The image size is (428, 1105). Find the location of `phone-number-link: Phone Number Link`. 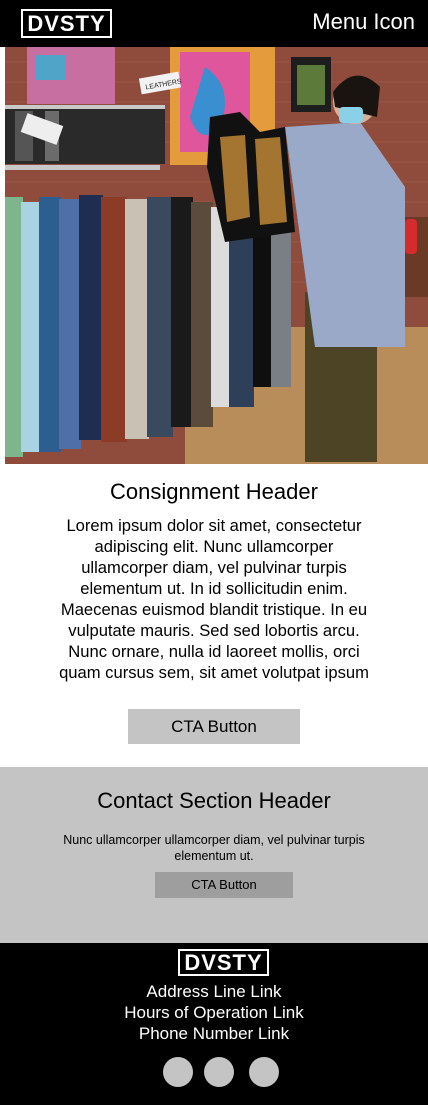

phone-number-link: Phone Number Link is located at coordinates (214, 1033).